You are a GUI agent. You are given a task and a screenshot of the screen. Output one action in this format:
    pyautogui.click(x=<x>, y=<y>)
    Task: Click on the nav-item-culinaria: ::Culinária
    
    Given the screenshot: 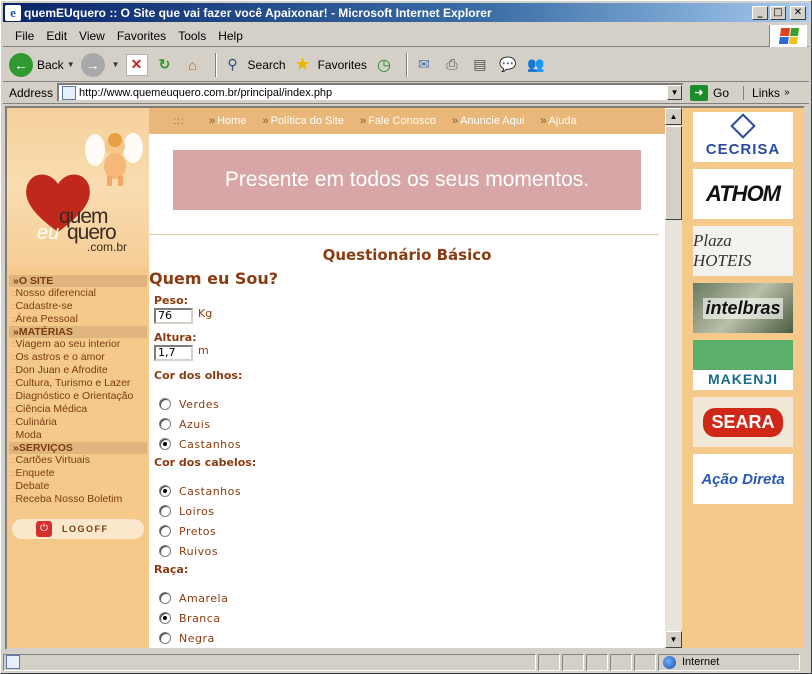 What is the action you would take?
    pyautogui.click(x=78, y=422)
    